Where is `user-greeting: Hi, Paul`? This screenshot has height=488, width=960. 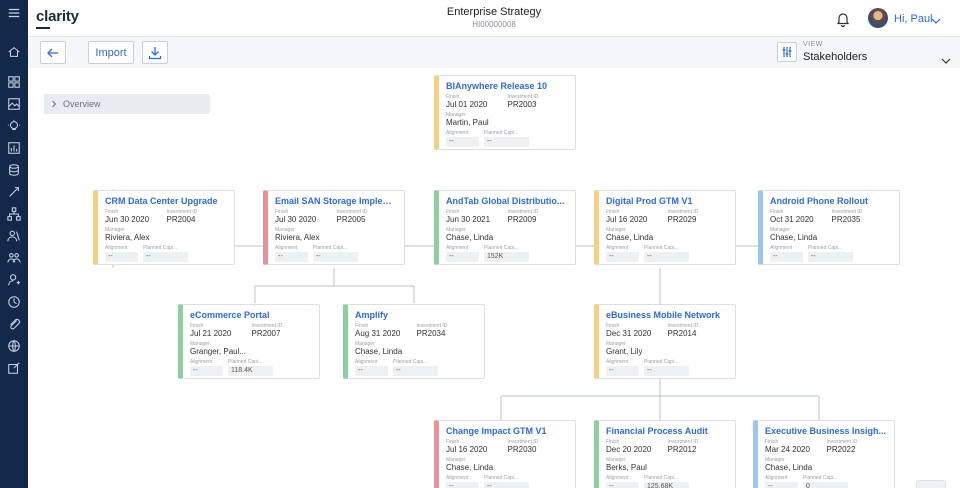 user-greeting: Hi, Paul is located at coordinates (913, 19).